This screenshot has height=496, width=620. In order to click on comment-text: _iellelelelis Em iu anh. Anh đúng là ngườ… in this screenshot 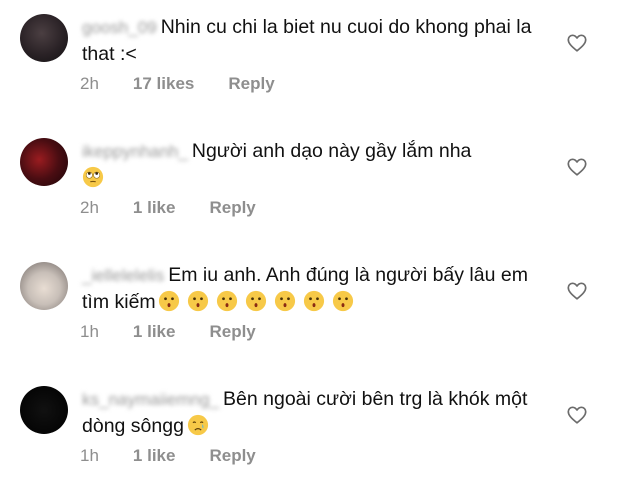, I will do `click(317, 288)`.